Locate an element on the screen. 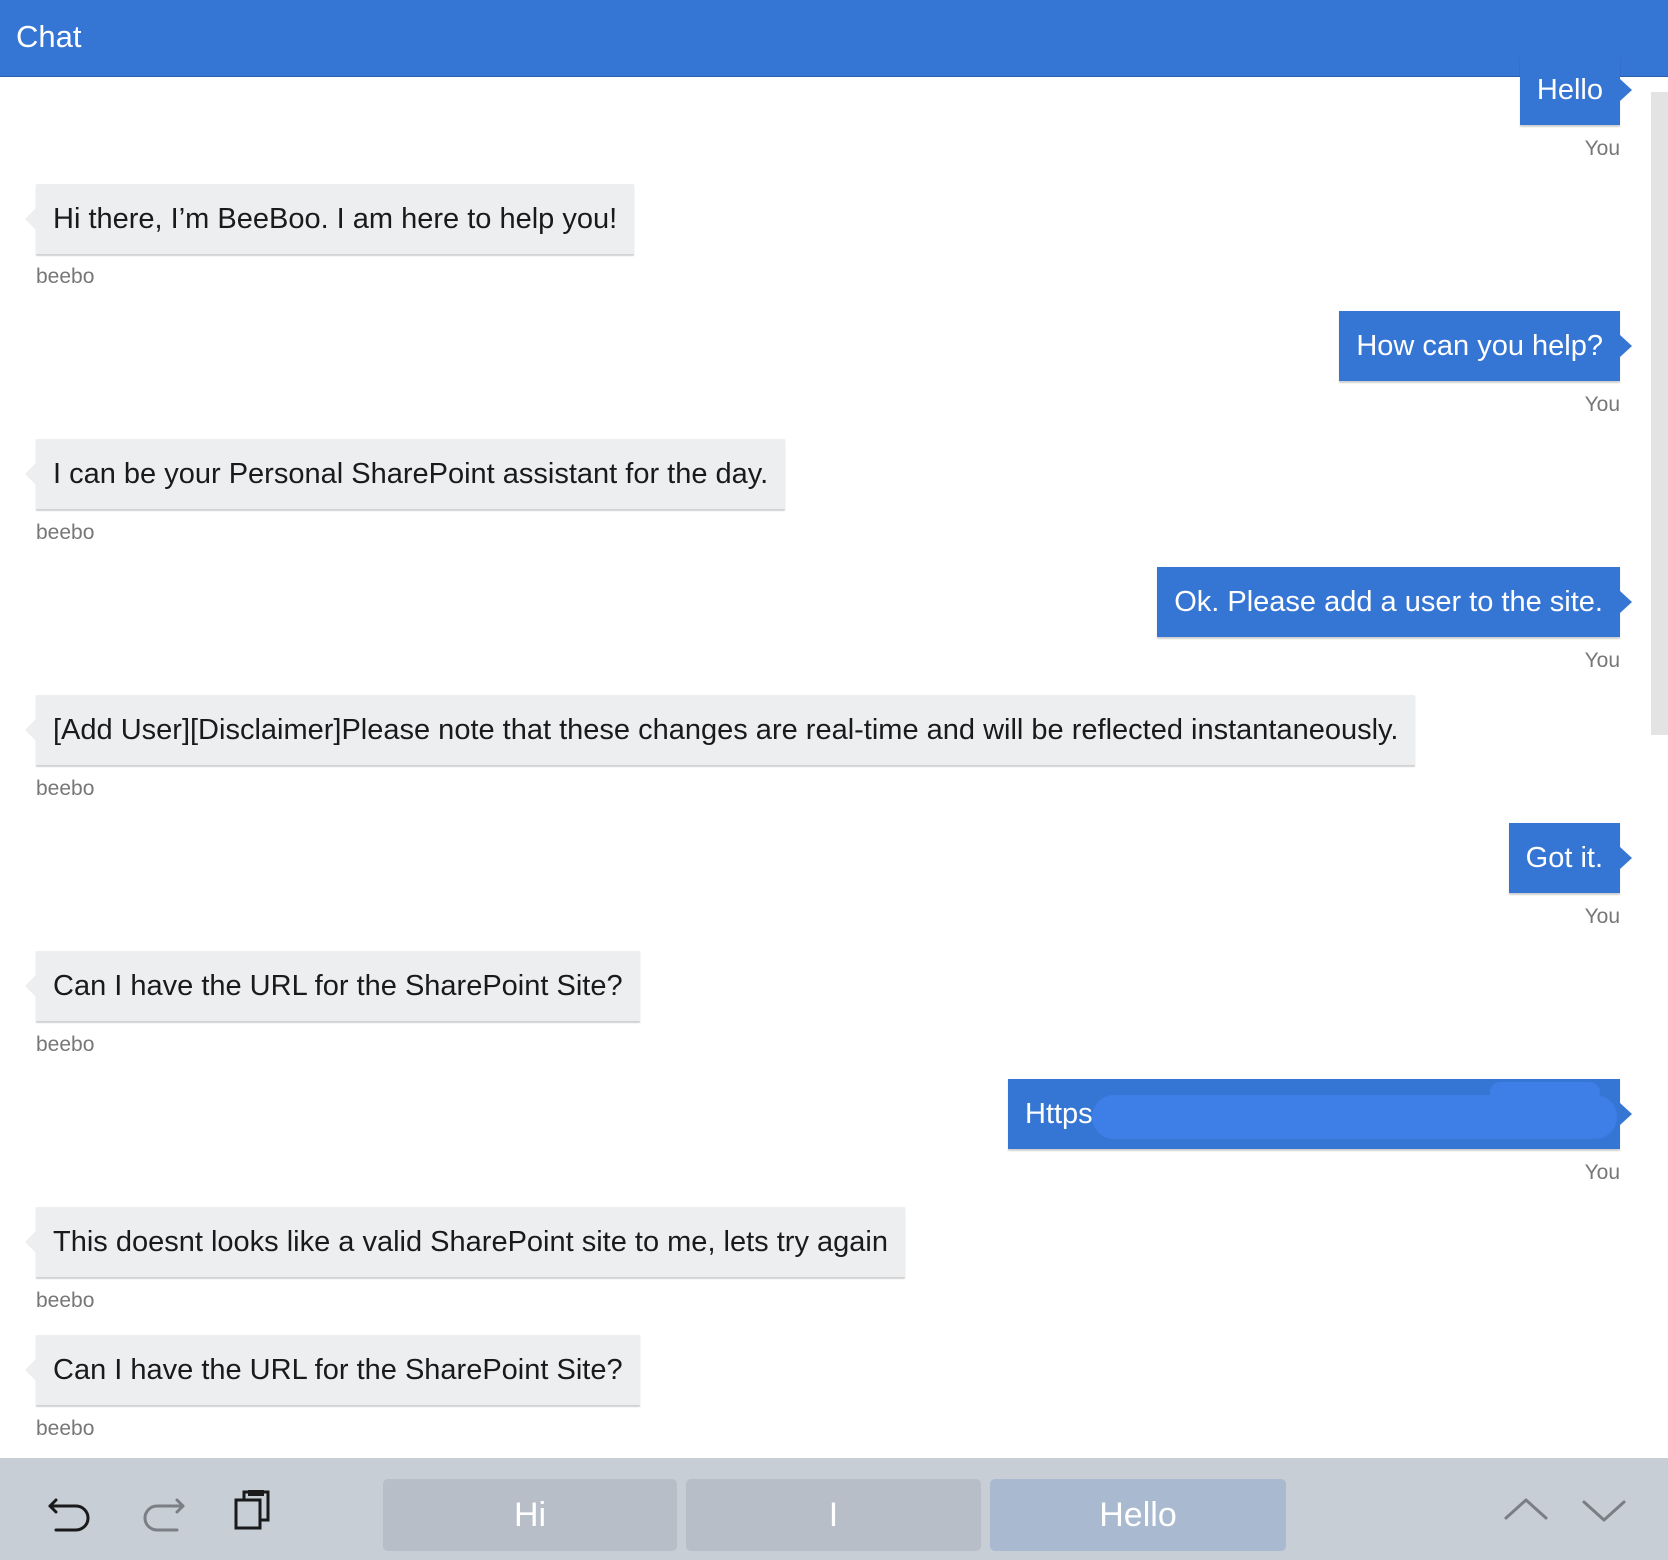  user-message-bubble: Got it. is located at coordinates (1570, 858).